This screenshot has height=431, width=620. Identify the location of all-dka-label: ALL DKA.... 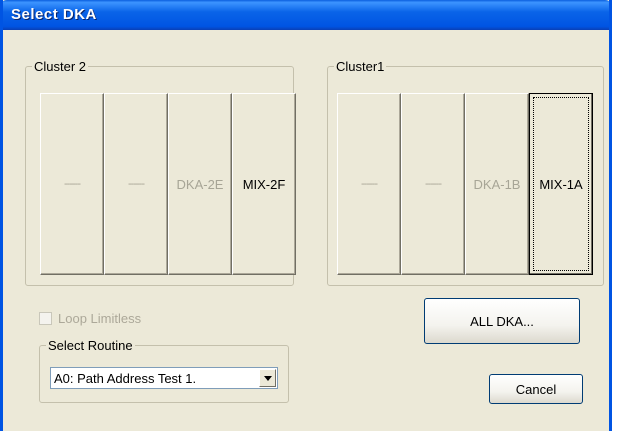
(502, 321).